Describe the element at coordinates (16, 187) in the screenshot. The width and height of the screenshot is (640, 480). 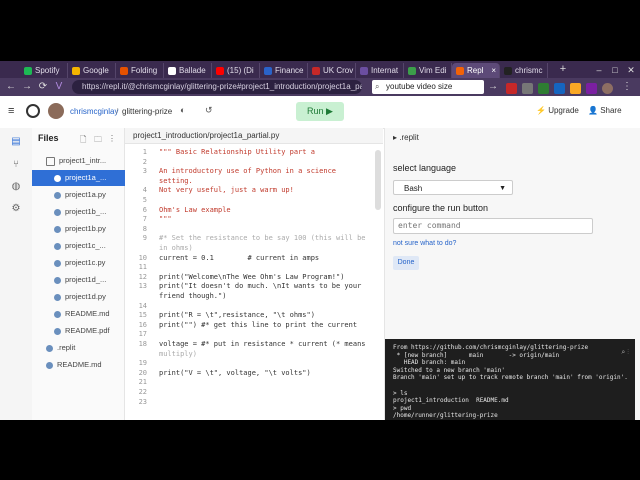
I see `database-icon: ◍` at that location.